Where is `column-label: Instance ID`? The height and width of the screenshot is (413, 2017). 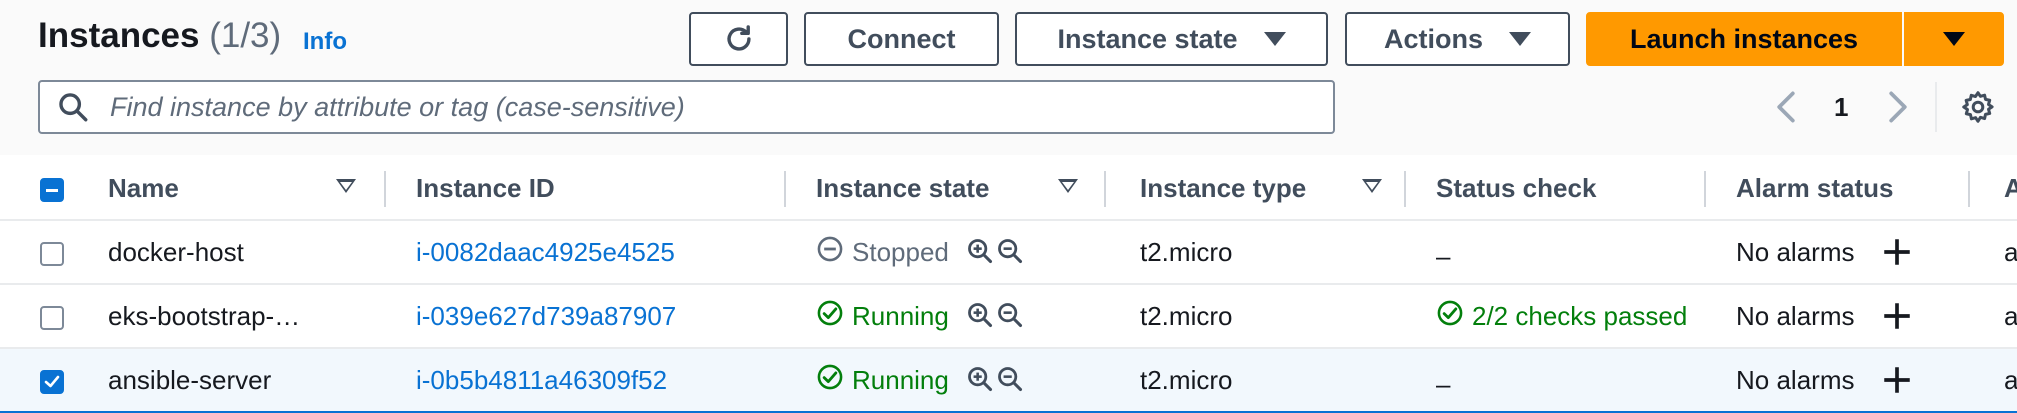
column-label: Instance ID is located at coordinates (485, 187).